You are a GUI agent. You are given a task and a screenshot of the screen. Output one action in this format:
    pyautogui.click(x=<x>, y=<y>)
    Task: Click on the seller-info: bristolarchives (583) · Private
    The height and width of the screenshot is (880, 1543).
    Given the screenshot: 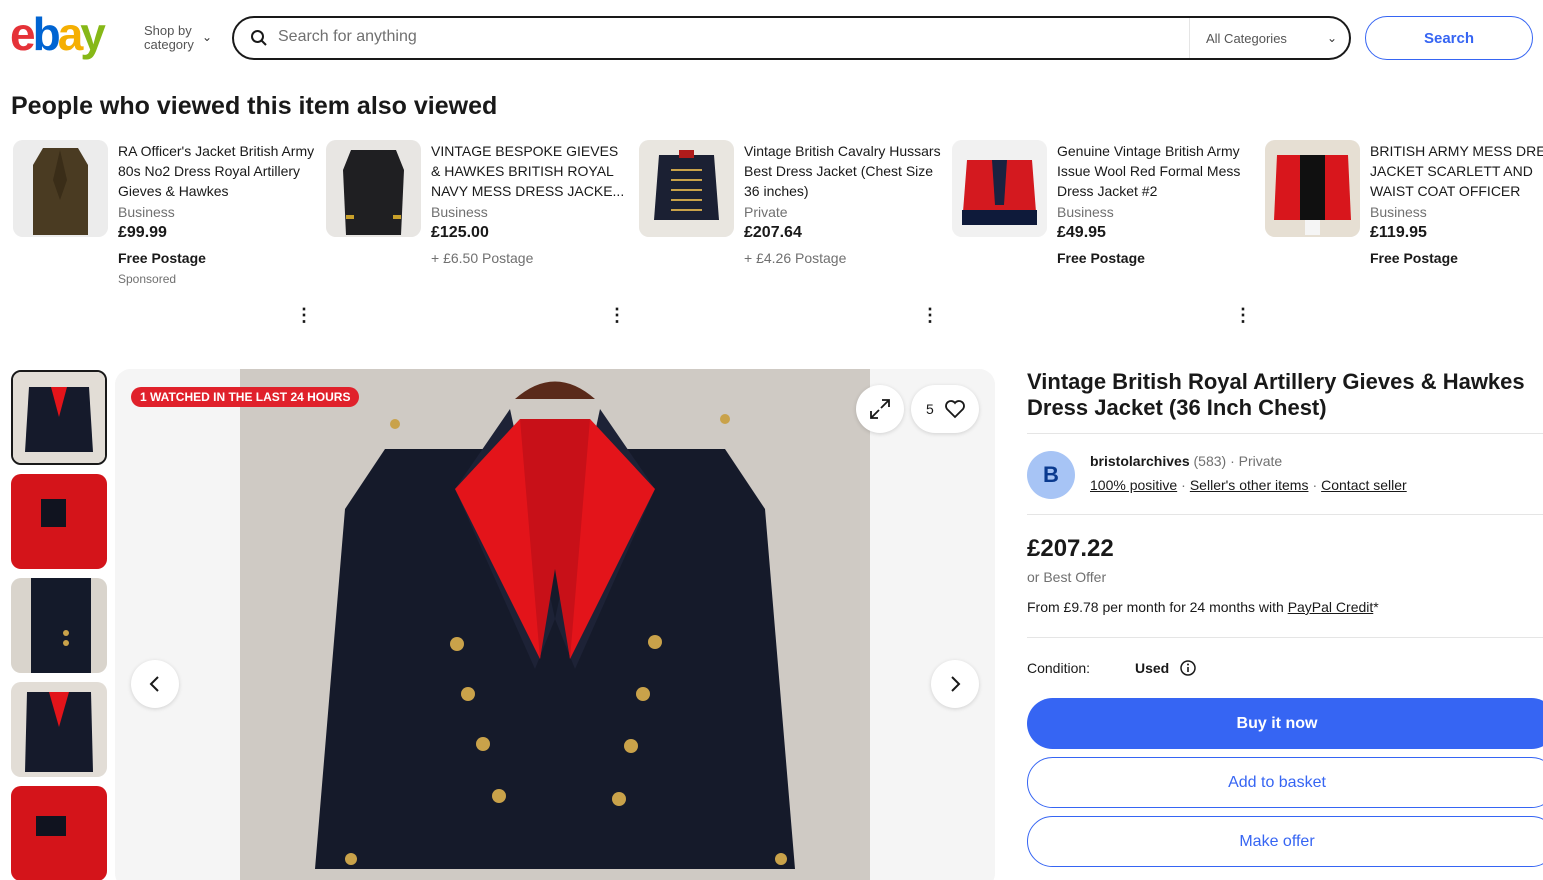 What is the action you would take?
    pyautogui.click(x=1186, y=461)
    